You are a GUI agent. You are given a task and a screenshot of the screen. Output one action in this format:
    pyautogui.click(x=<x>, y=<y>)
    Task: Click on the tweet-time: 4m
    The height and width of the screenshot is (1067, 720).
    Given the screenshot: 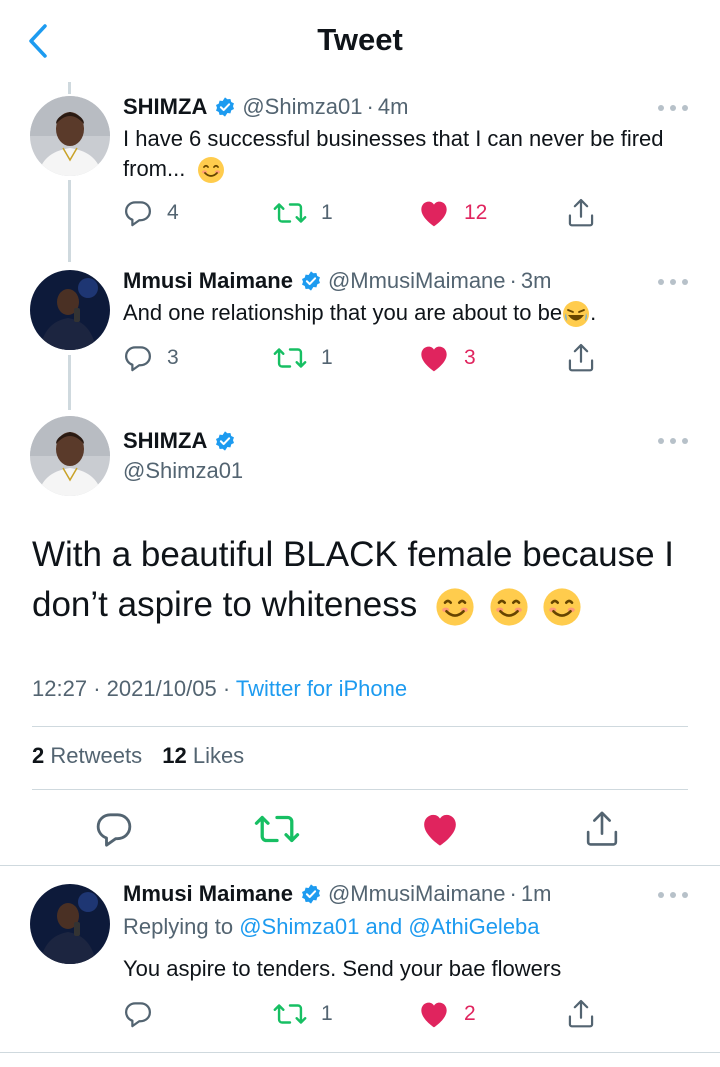 What is the action you would take?
    pyautogui.click(x=393, y=106)
    